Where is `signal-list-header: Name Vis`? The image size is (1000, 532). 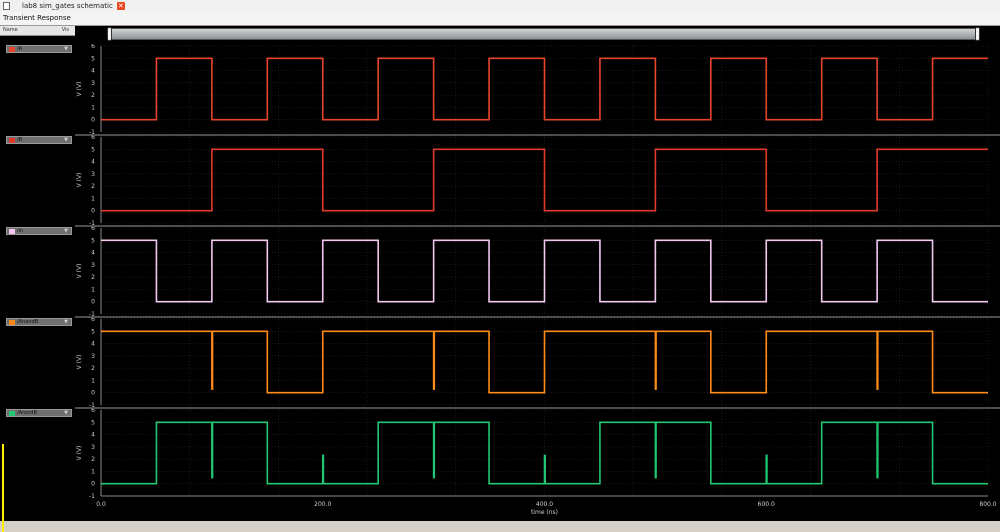
signal-list-header: Name Vis is located at coordinates (37, 31).